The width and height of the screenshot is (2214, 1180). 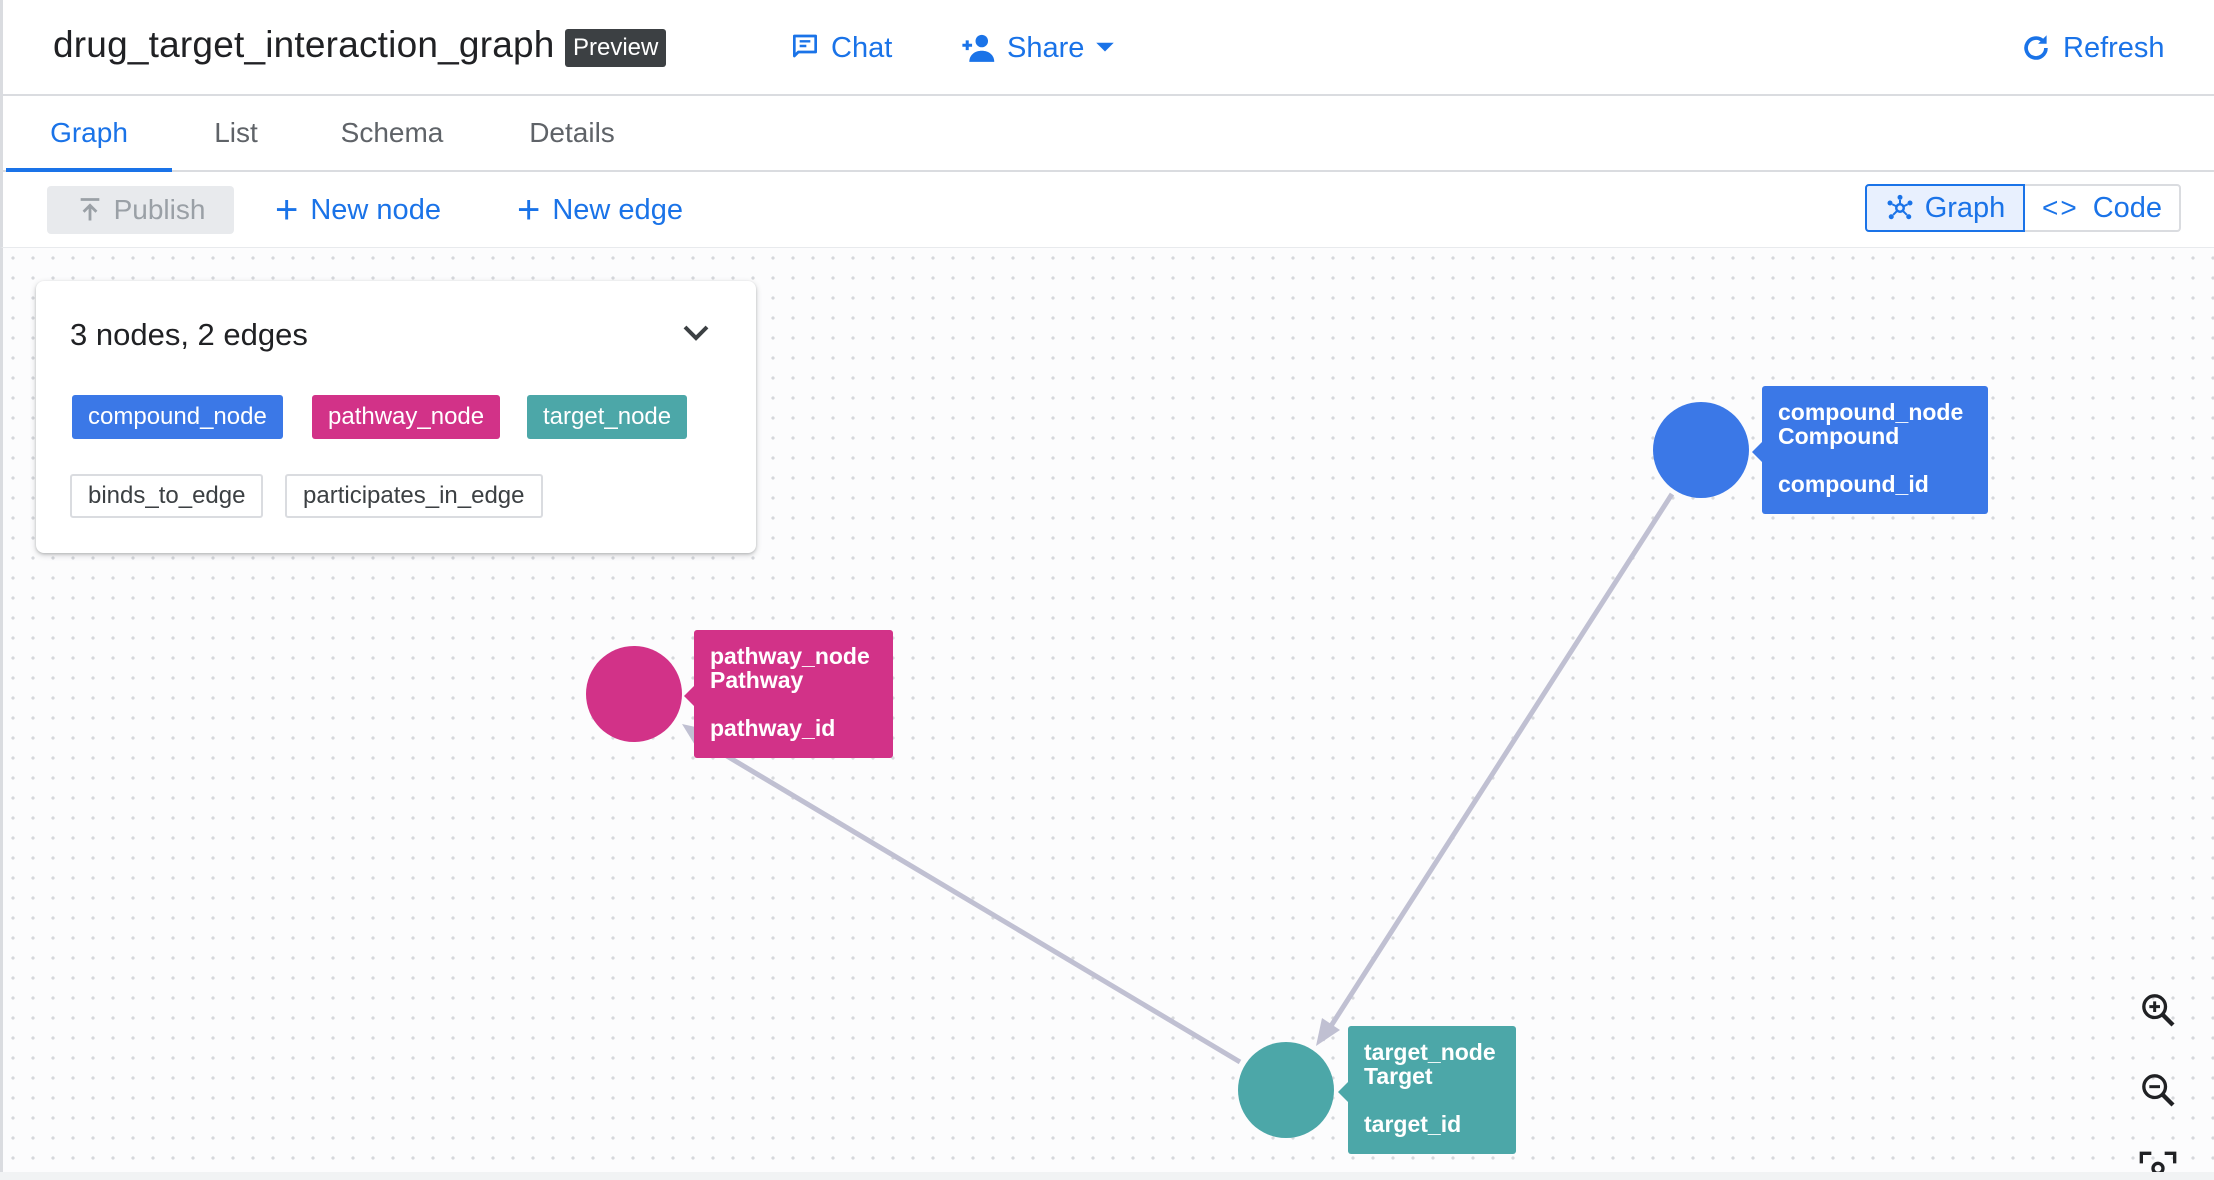 I want to click on node-pathway, so click(x=634, y=694).